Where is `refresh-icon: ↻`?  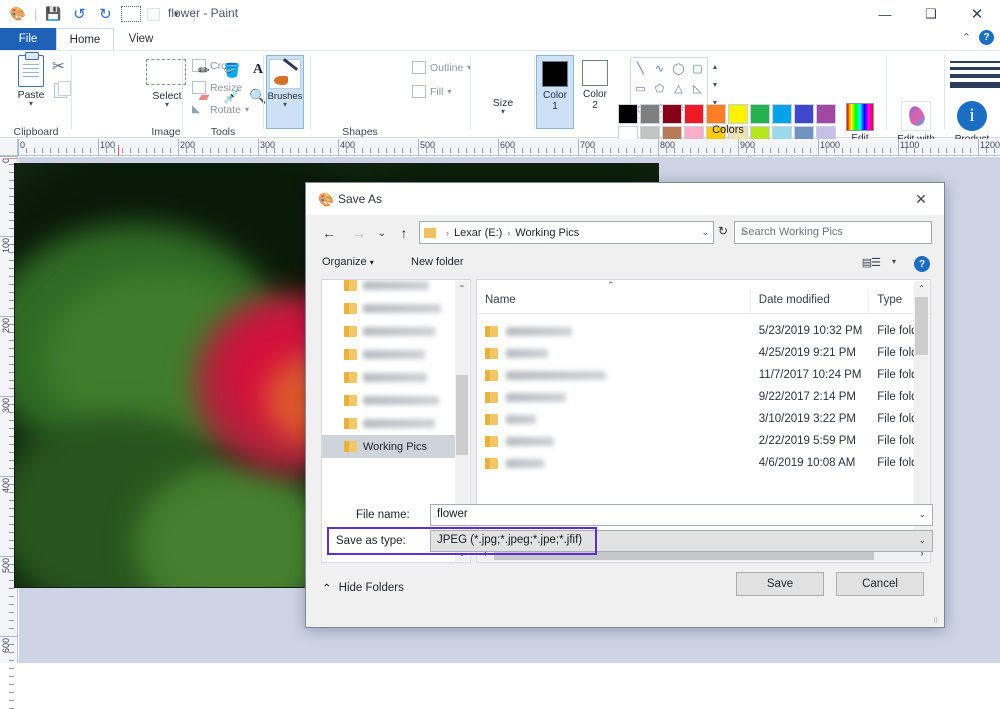 refresh-icon: ↻ is located at coordinates (723, 231).